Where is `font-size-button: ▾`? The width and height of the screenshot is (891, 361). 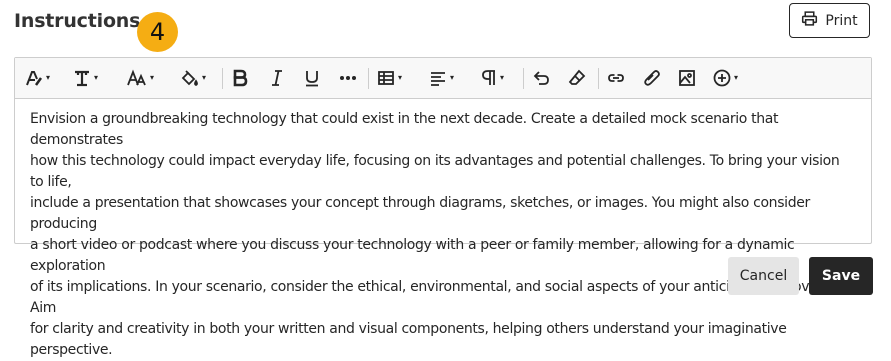
font-size-button: ▾ is located at coordinates (140, 78).